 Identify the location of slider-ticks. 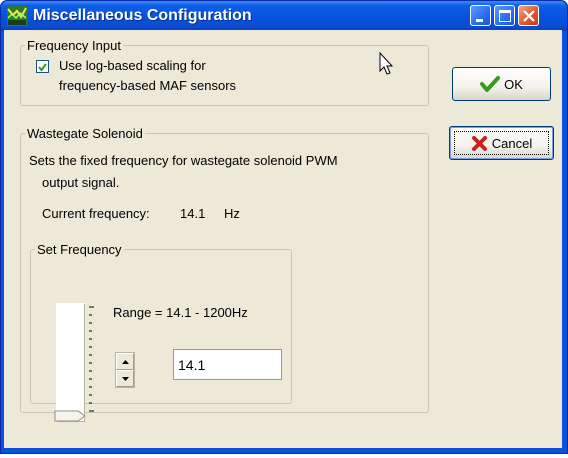
(91, 359).